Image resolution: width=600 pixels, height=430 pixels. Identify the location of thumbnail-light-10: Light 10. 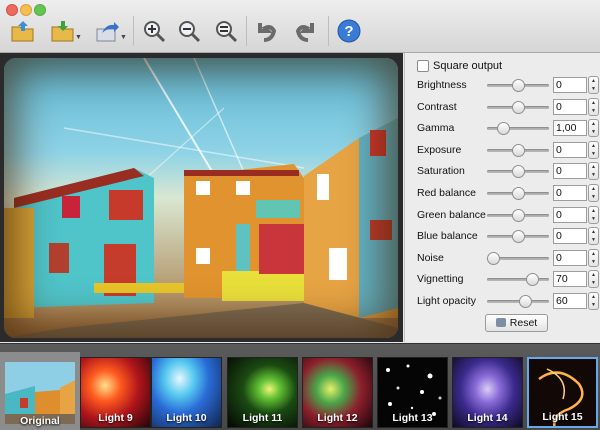
(186, 392).